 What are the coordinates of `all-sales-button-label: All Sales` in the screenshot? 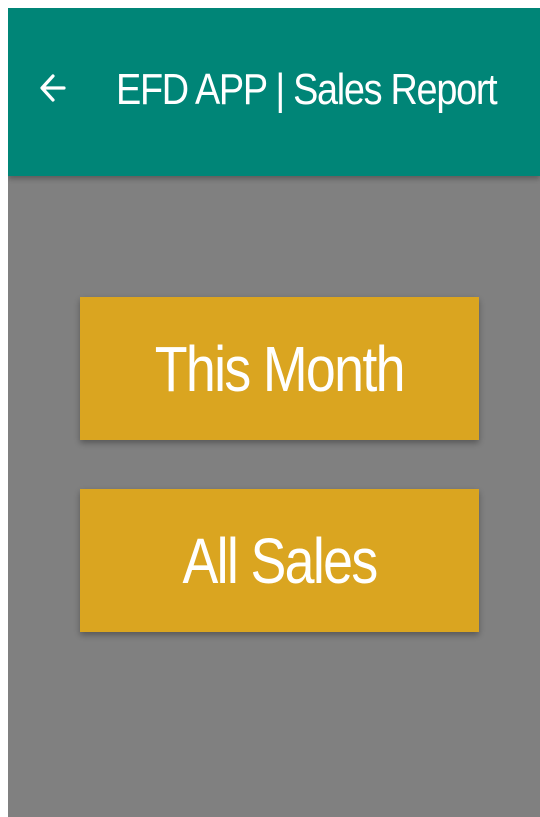 It's located at (280, 560).